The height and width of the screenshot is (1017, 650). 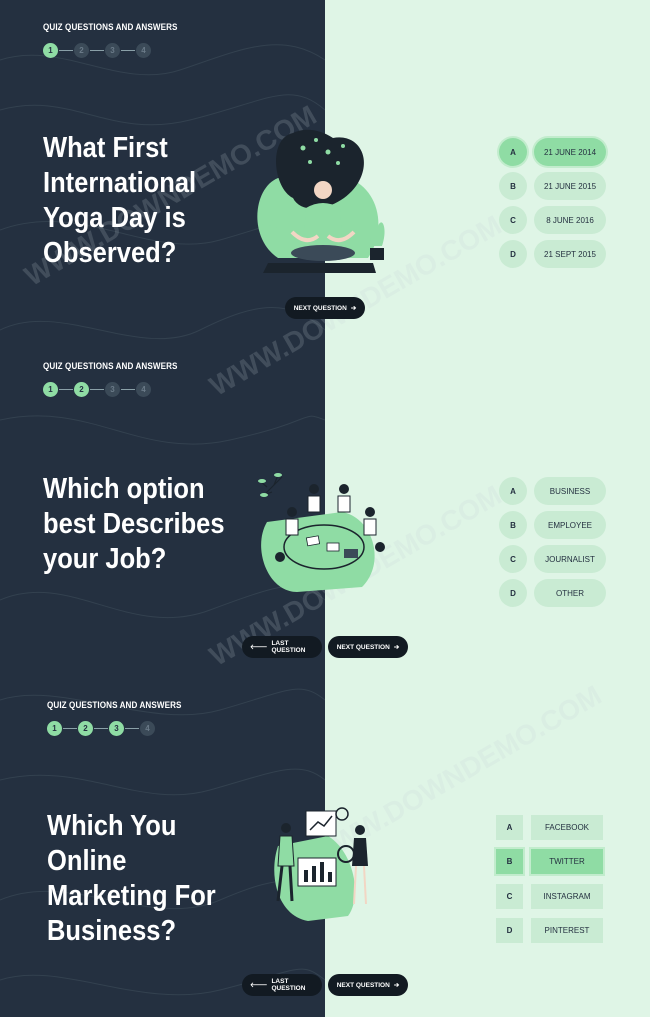 What do you see at coordinates (570, 559) in the screenshot?
I see `option-answer: JOURNALIST` at bounding box center [570, 559].